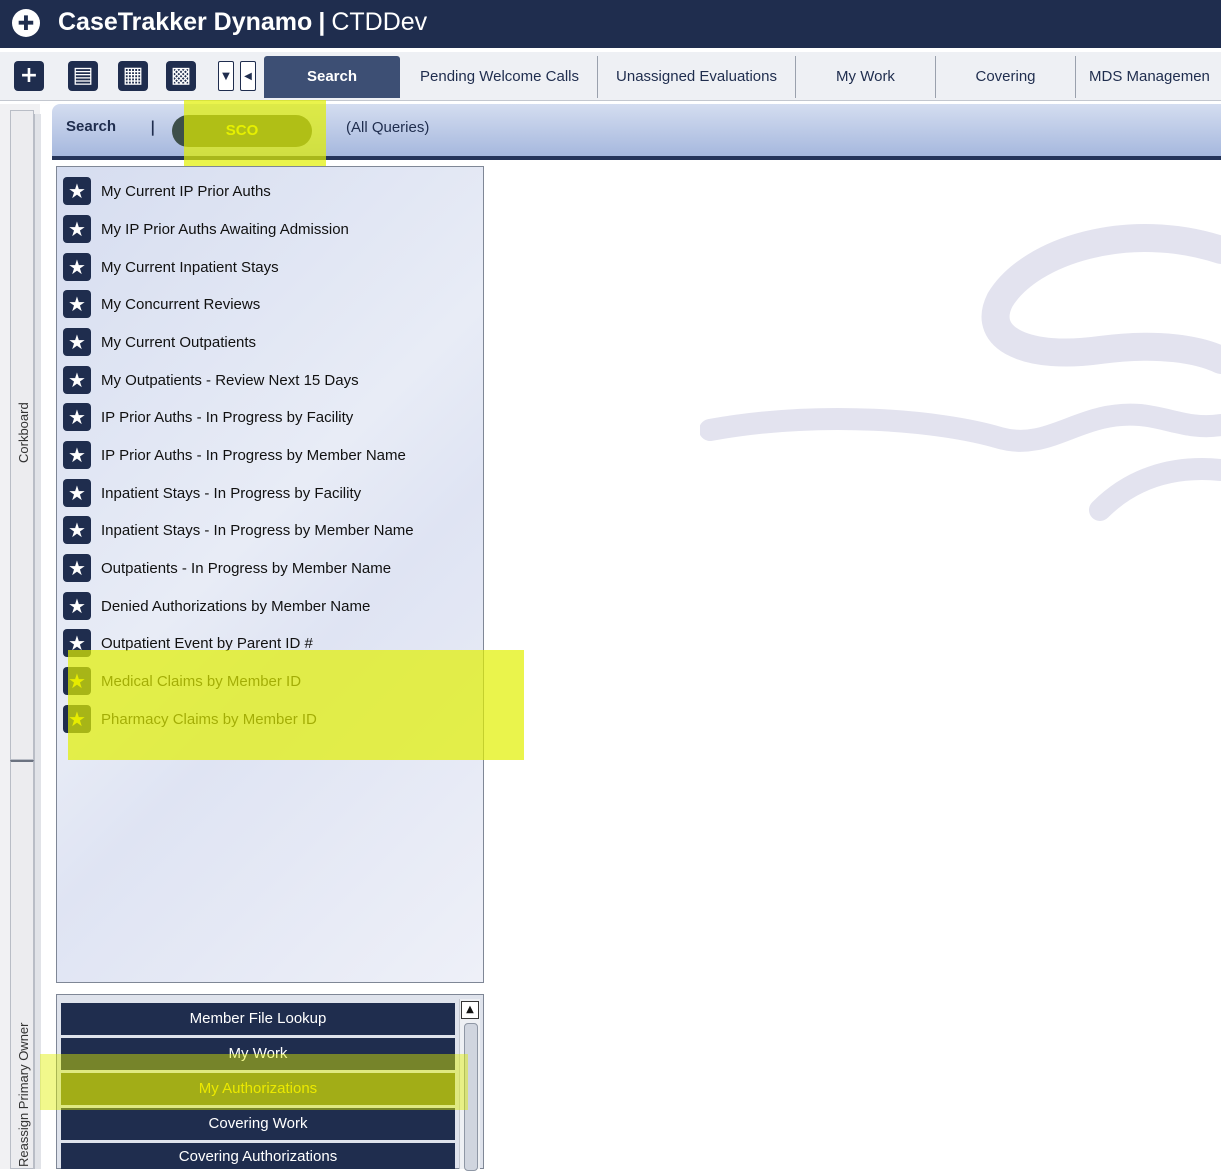  What do you see at coordinates (246, 568) in the screenshot?
I see `query-label: Outpatients - In Progress by Member Name` at bounding box center [246, 568].